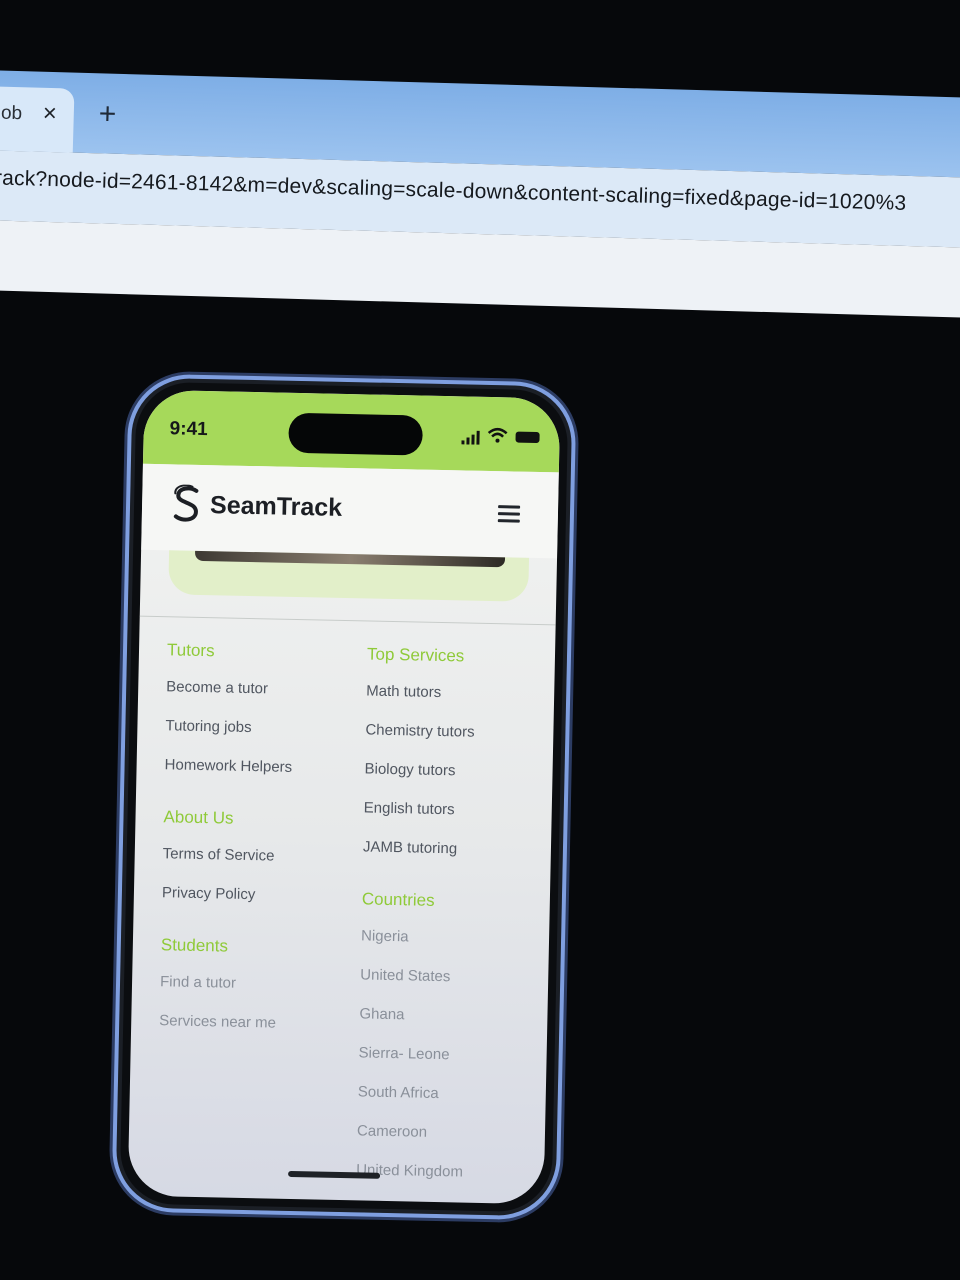  I want to click on footer-link: Terms of Service, so click(253, 855).